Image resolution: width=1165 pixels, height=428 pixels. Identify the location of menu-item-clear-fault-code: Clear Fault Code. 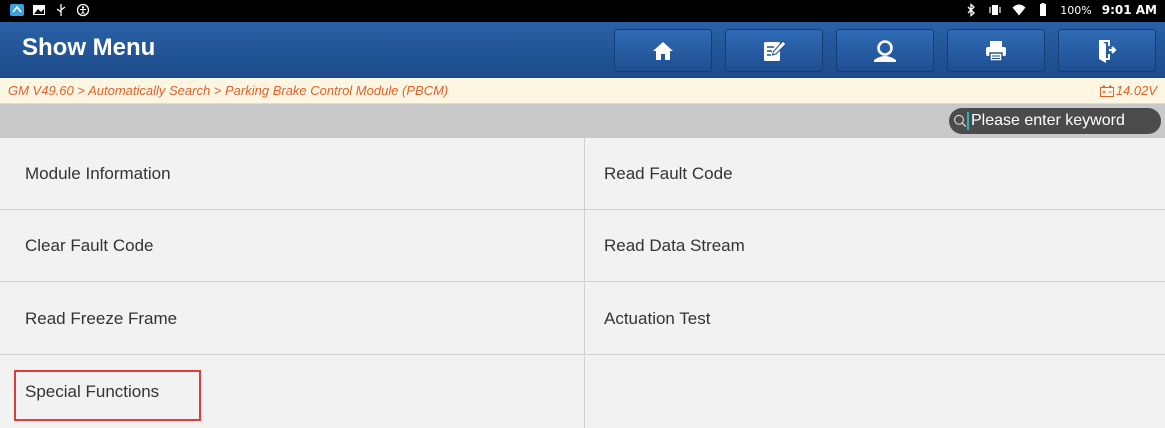
(292, 246).